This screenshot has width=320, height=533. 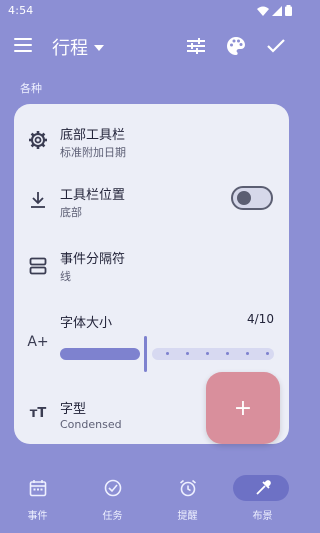 I want to click on text-size-icon: A+, so click(x=38, y=342).